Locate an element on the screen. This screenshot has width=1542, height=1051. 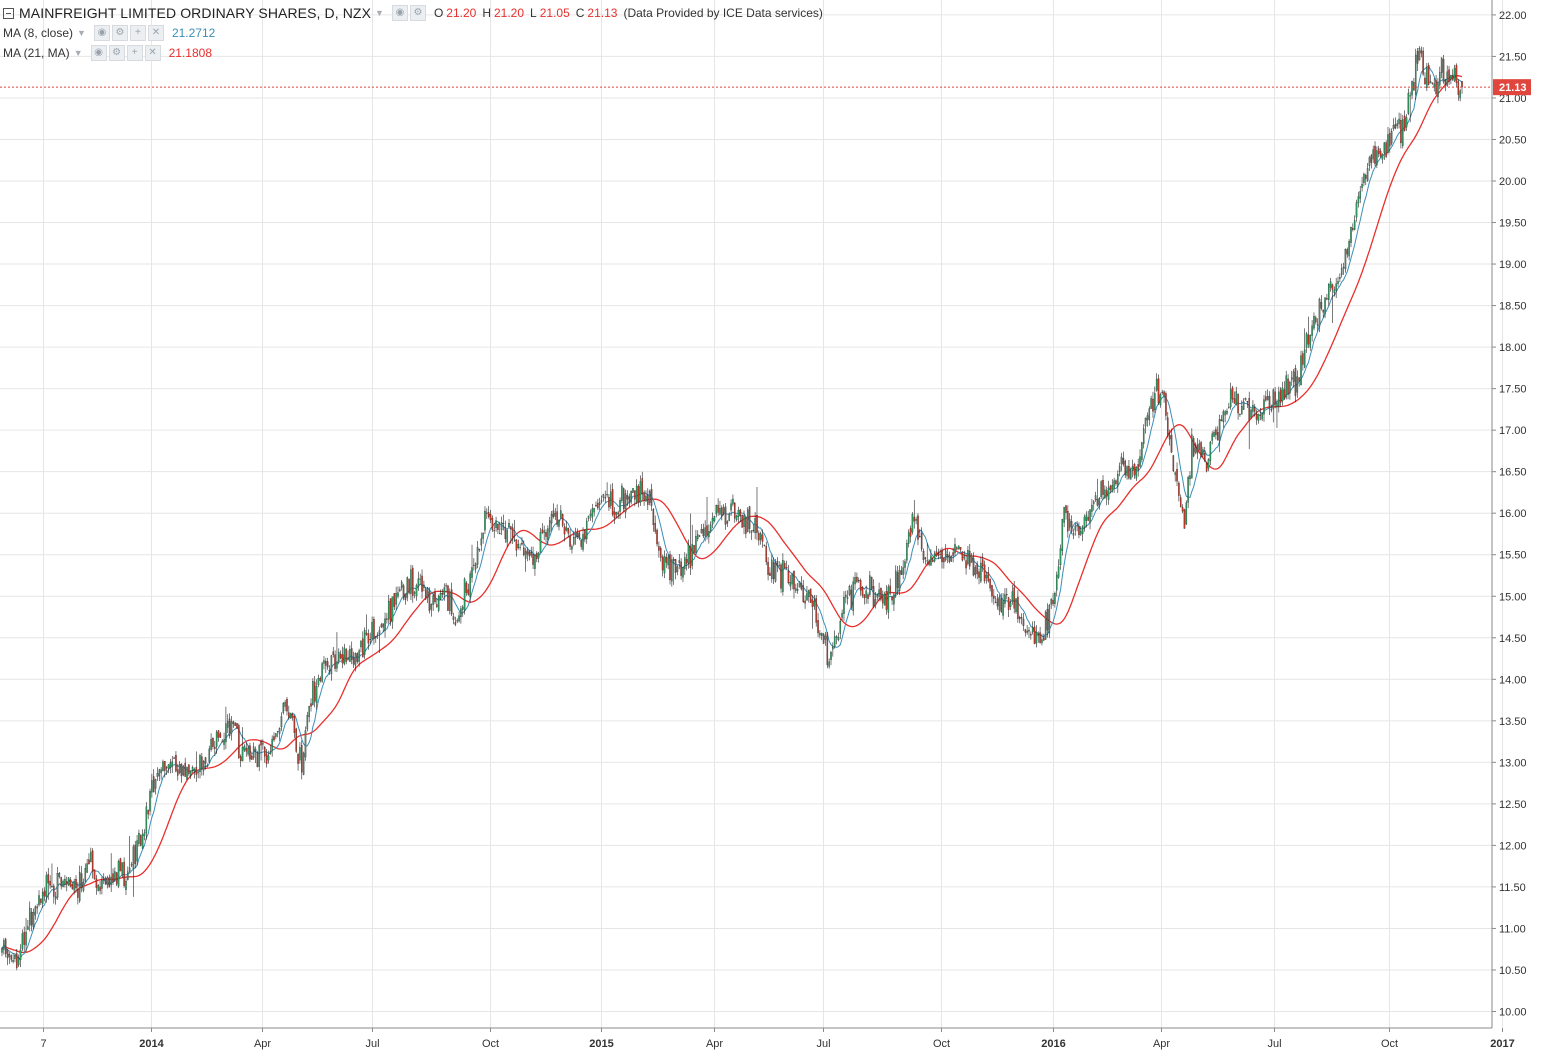
ma8-label: MA (8, close) is located at coordinates (38, 33).